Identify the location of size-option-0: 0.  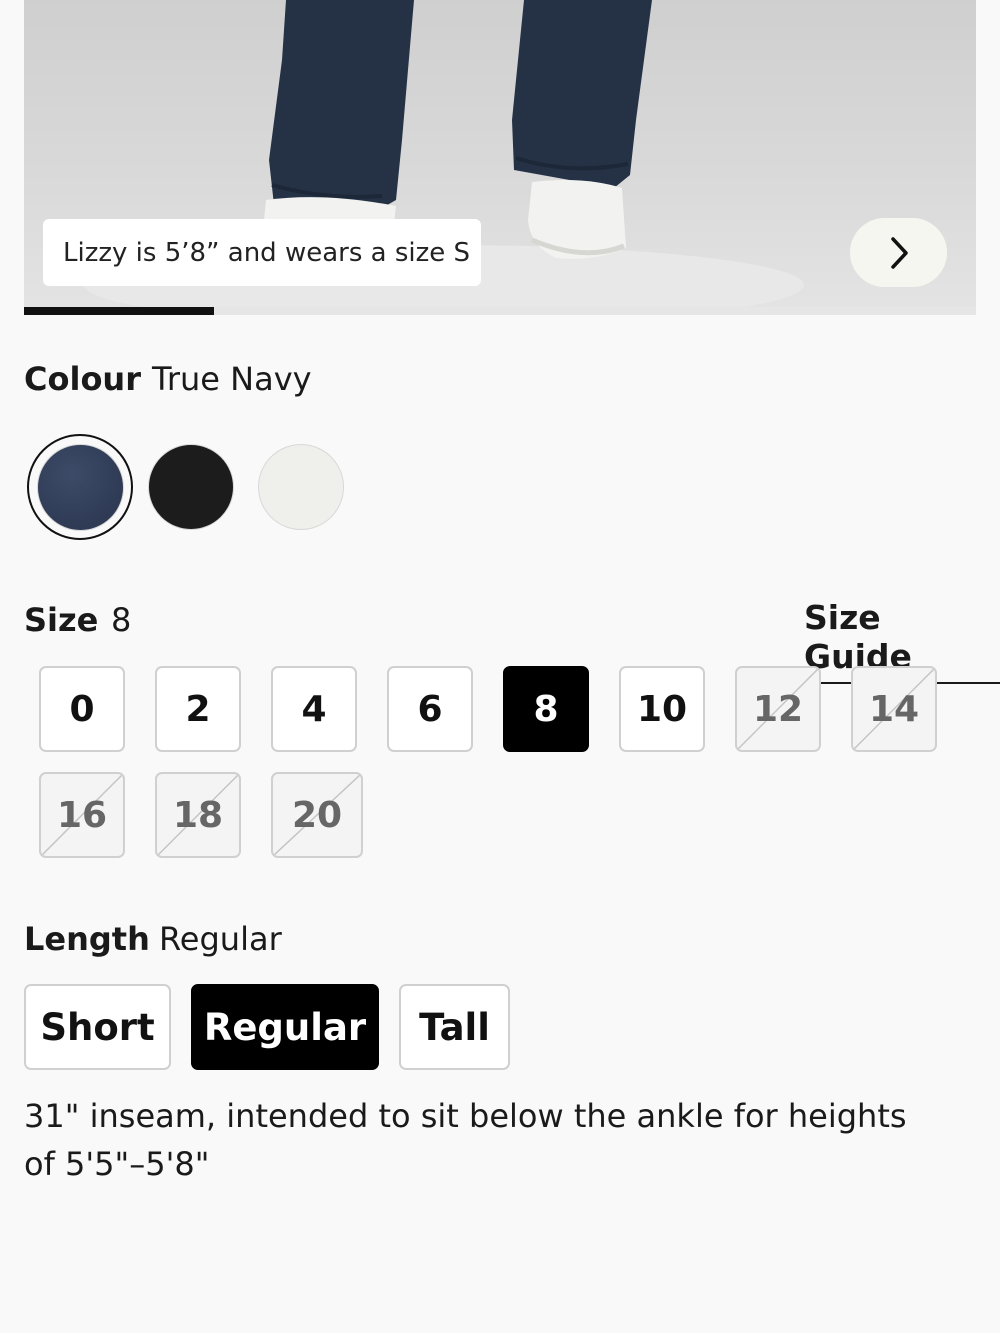
(82, 709).